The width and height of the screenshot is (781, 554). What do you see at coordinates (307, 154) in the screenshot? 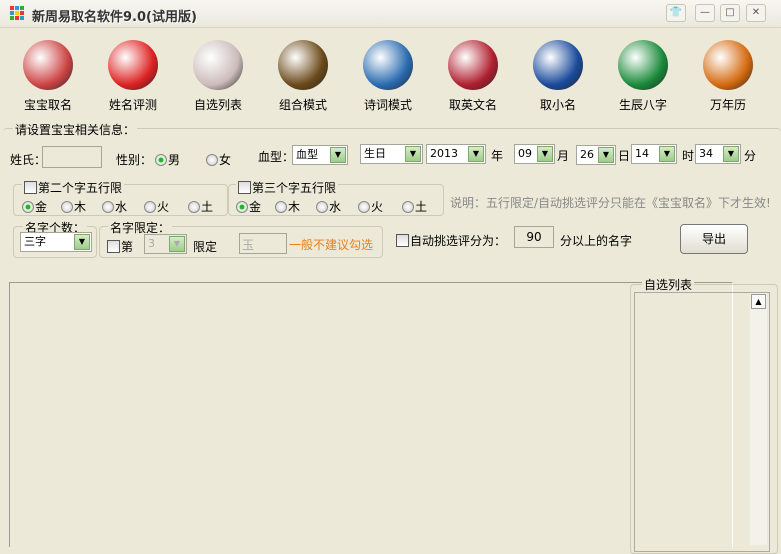
I see `blood-value: 血型` at bounding box center [307, 154].